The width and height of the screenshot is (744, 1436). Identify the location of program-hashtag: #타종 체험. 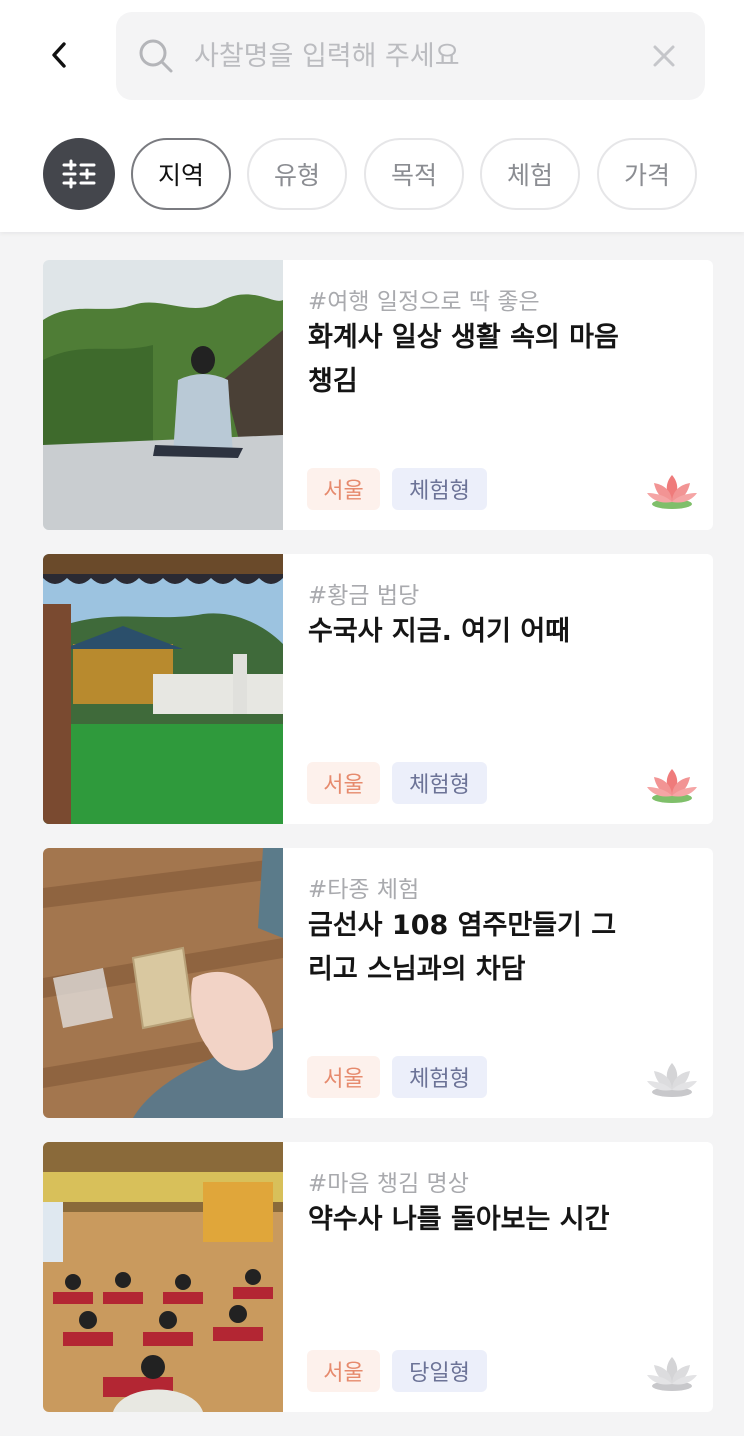
(364, 890).